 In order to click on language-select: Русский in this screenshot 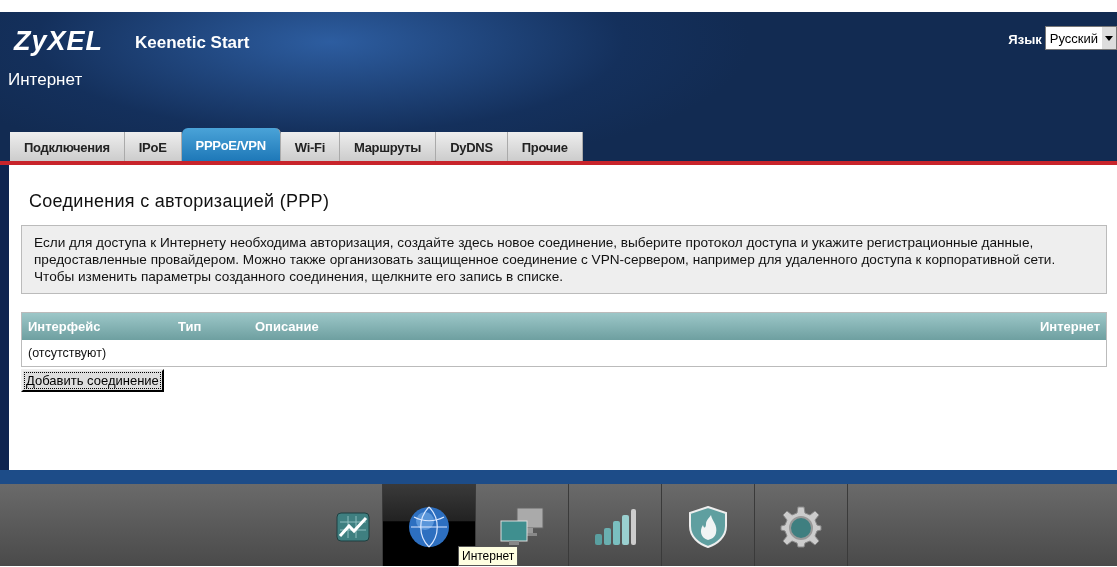, I will do `click(1080, 38)`.